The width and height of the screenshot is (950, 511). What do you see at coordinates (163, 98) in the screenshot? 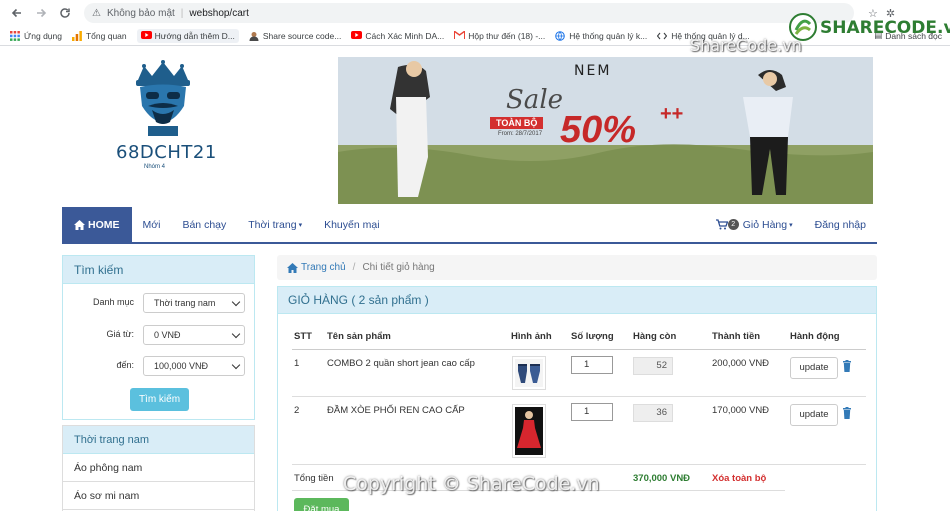
I see `logo-mascot-icon` at bounding box center [163, 98].